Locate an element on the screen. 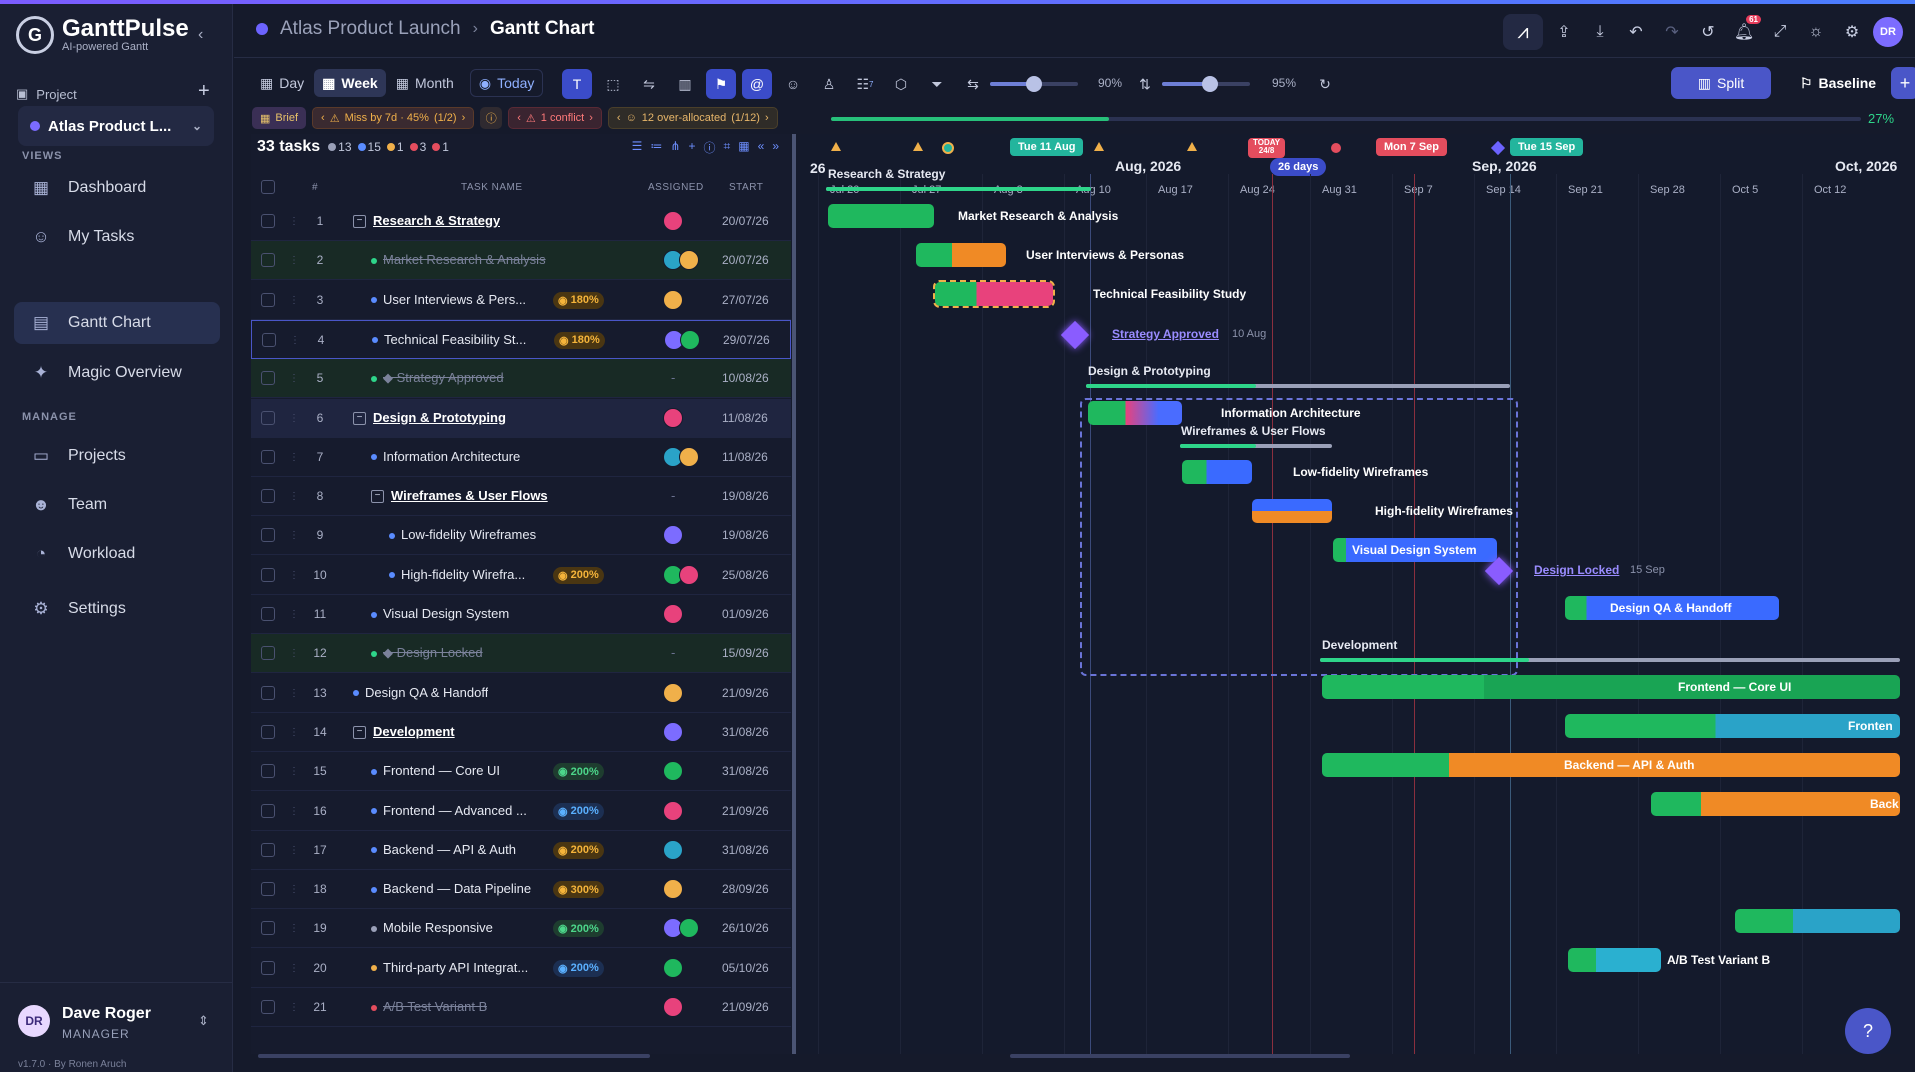 The width and height of the screenshot is (1915, 1072). table-row: ⋮ 3 User Interviews & Pers... ◉ 180% 27/07/26 is located at coordinates (521, 300).